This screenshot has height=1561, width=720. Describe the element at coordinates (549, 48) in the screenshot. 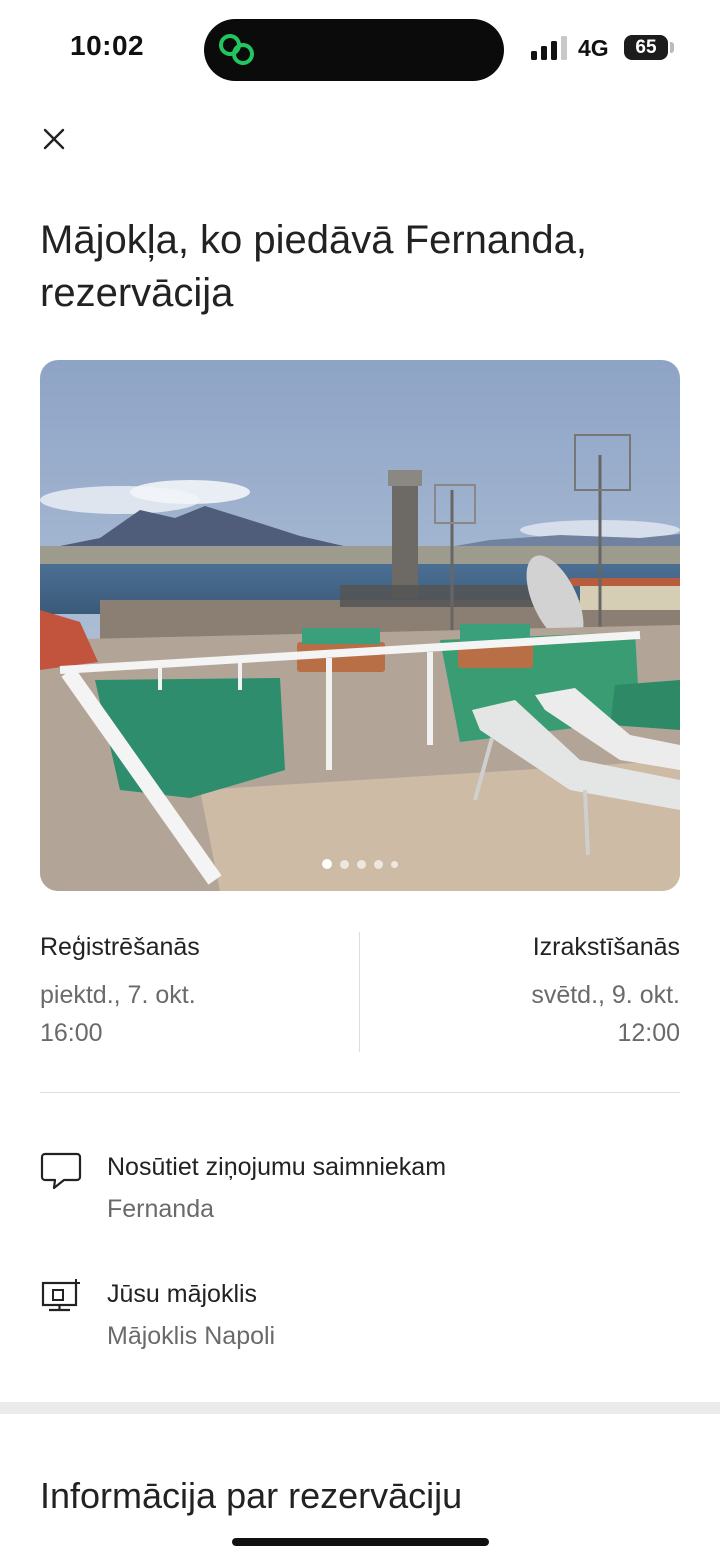

I see `cellular-signal-icon` at that location.